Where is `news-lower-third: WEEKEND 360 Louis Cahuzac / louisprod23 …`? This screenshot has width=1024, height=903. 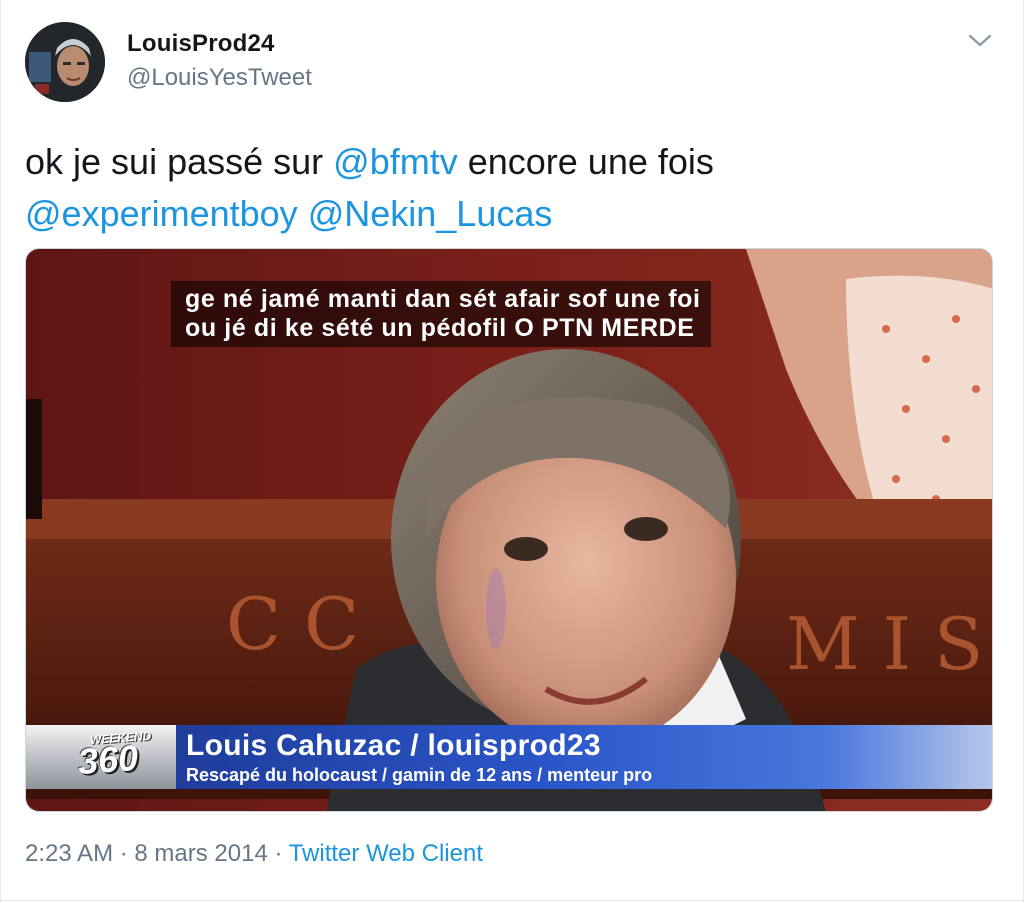
news-lower-third: WEEKEND 360 Louis Cahuzac / louisprod23 … is located at coordinates (509, 757).